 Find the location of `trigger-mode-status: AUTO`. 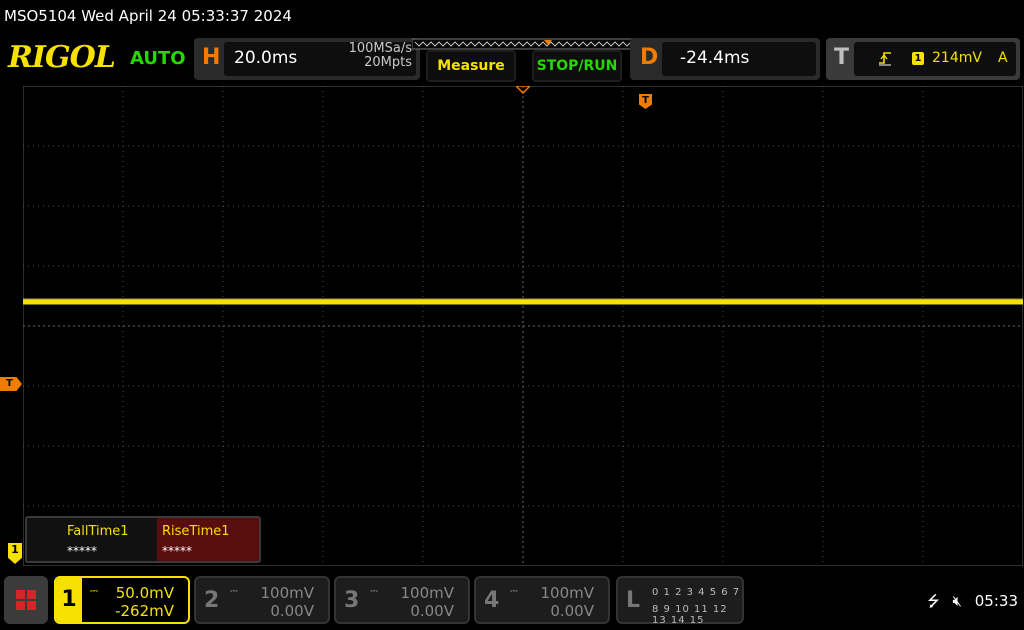

trigger-mode-status: AUTO is located at coordinates (158, 58).